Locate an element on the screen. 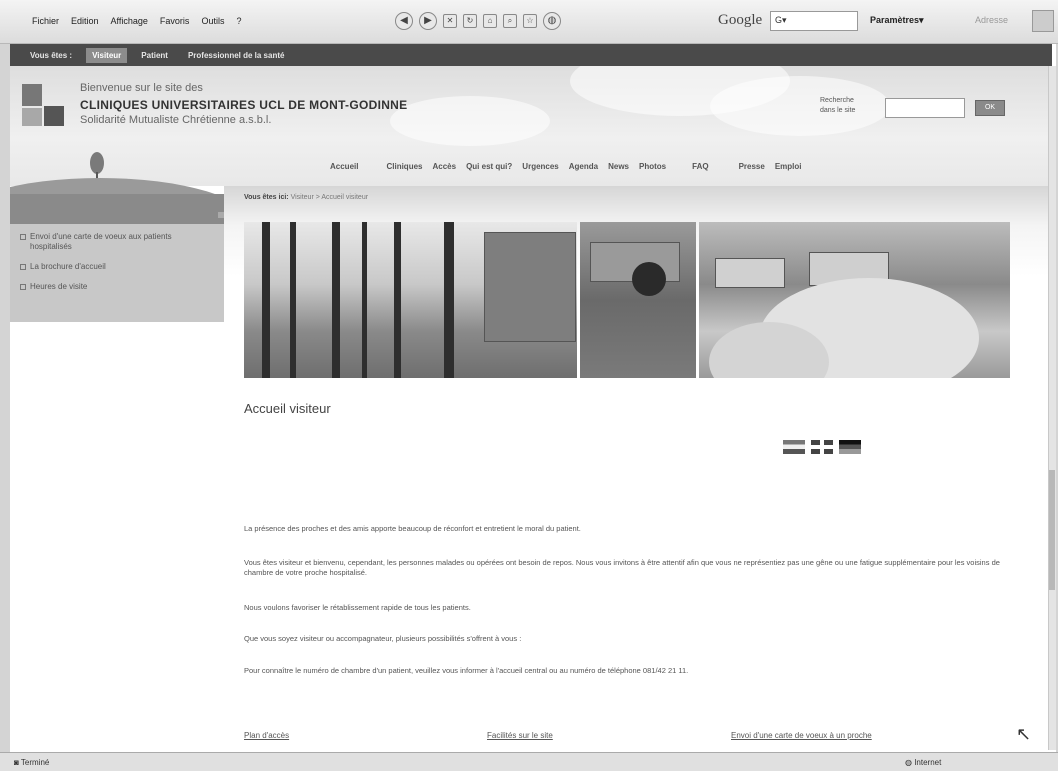 The height and width of the screenshot is (771, 1058). vertical-scrollbar is located at coordinates (1052, 408).